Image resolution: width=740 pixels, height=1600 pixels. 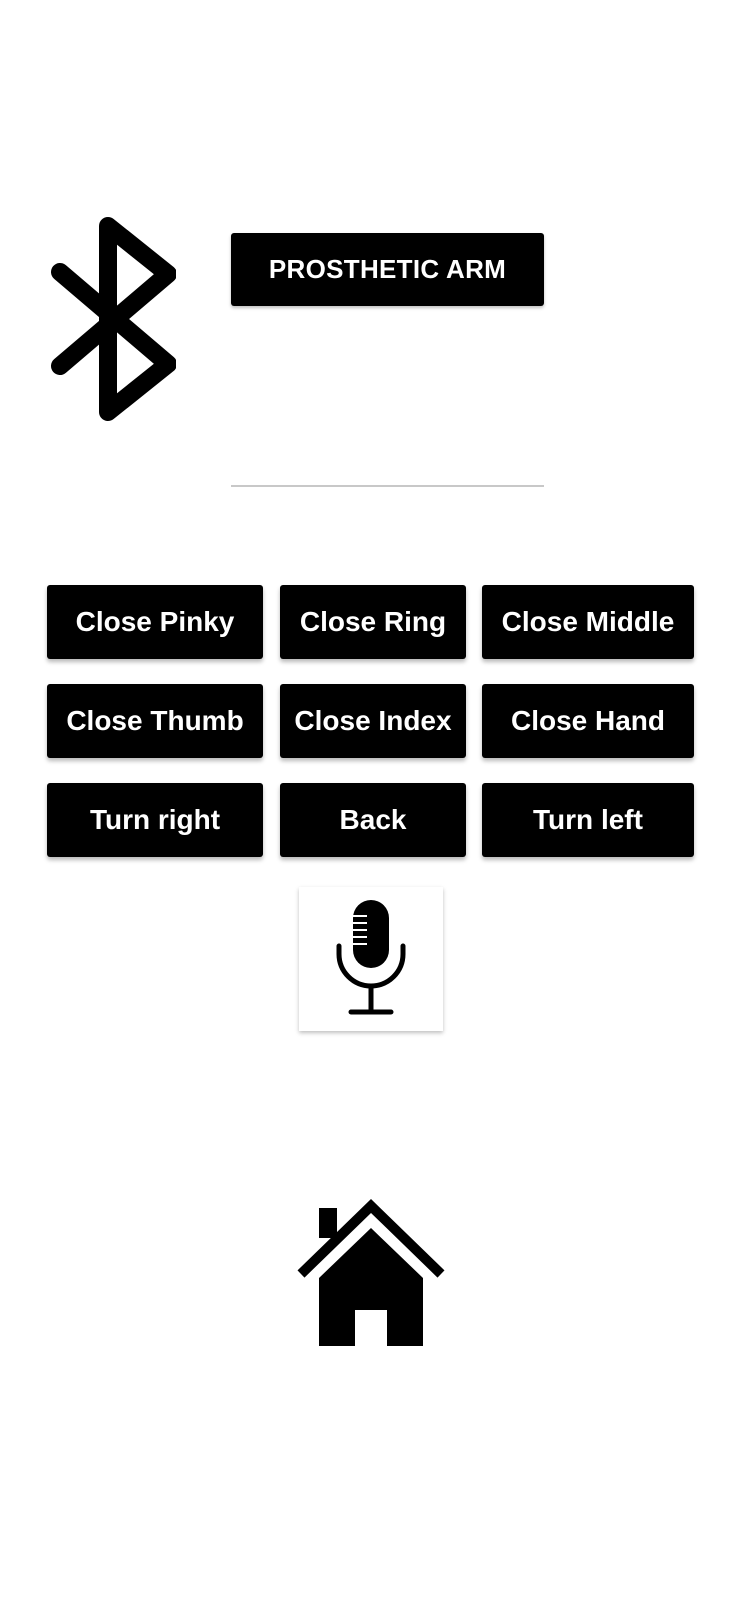 I want to click on bluetooth-icon, so click(x=110, y=319).